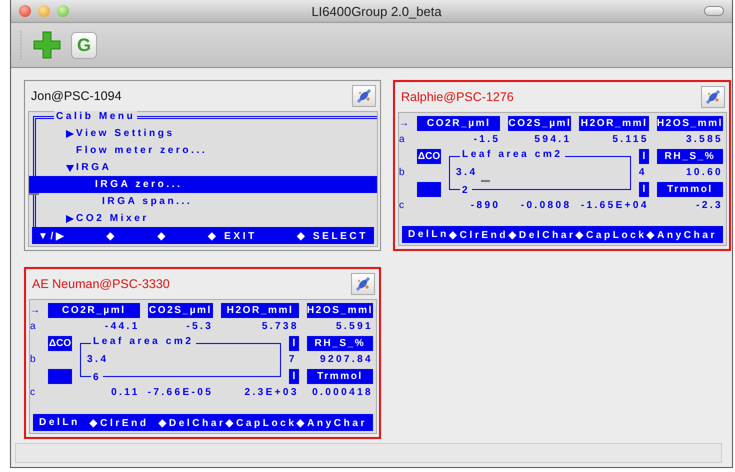  Describe the element at coordinates (96, 116) in the screenshot. I see `menu-title: Calib Menu` at that location.